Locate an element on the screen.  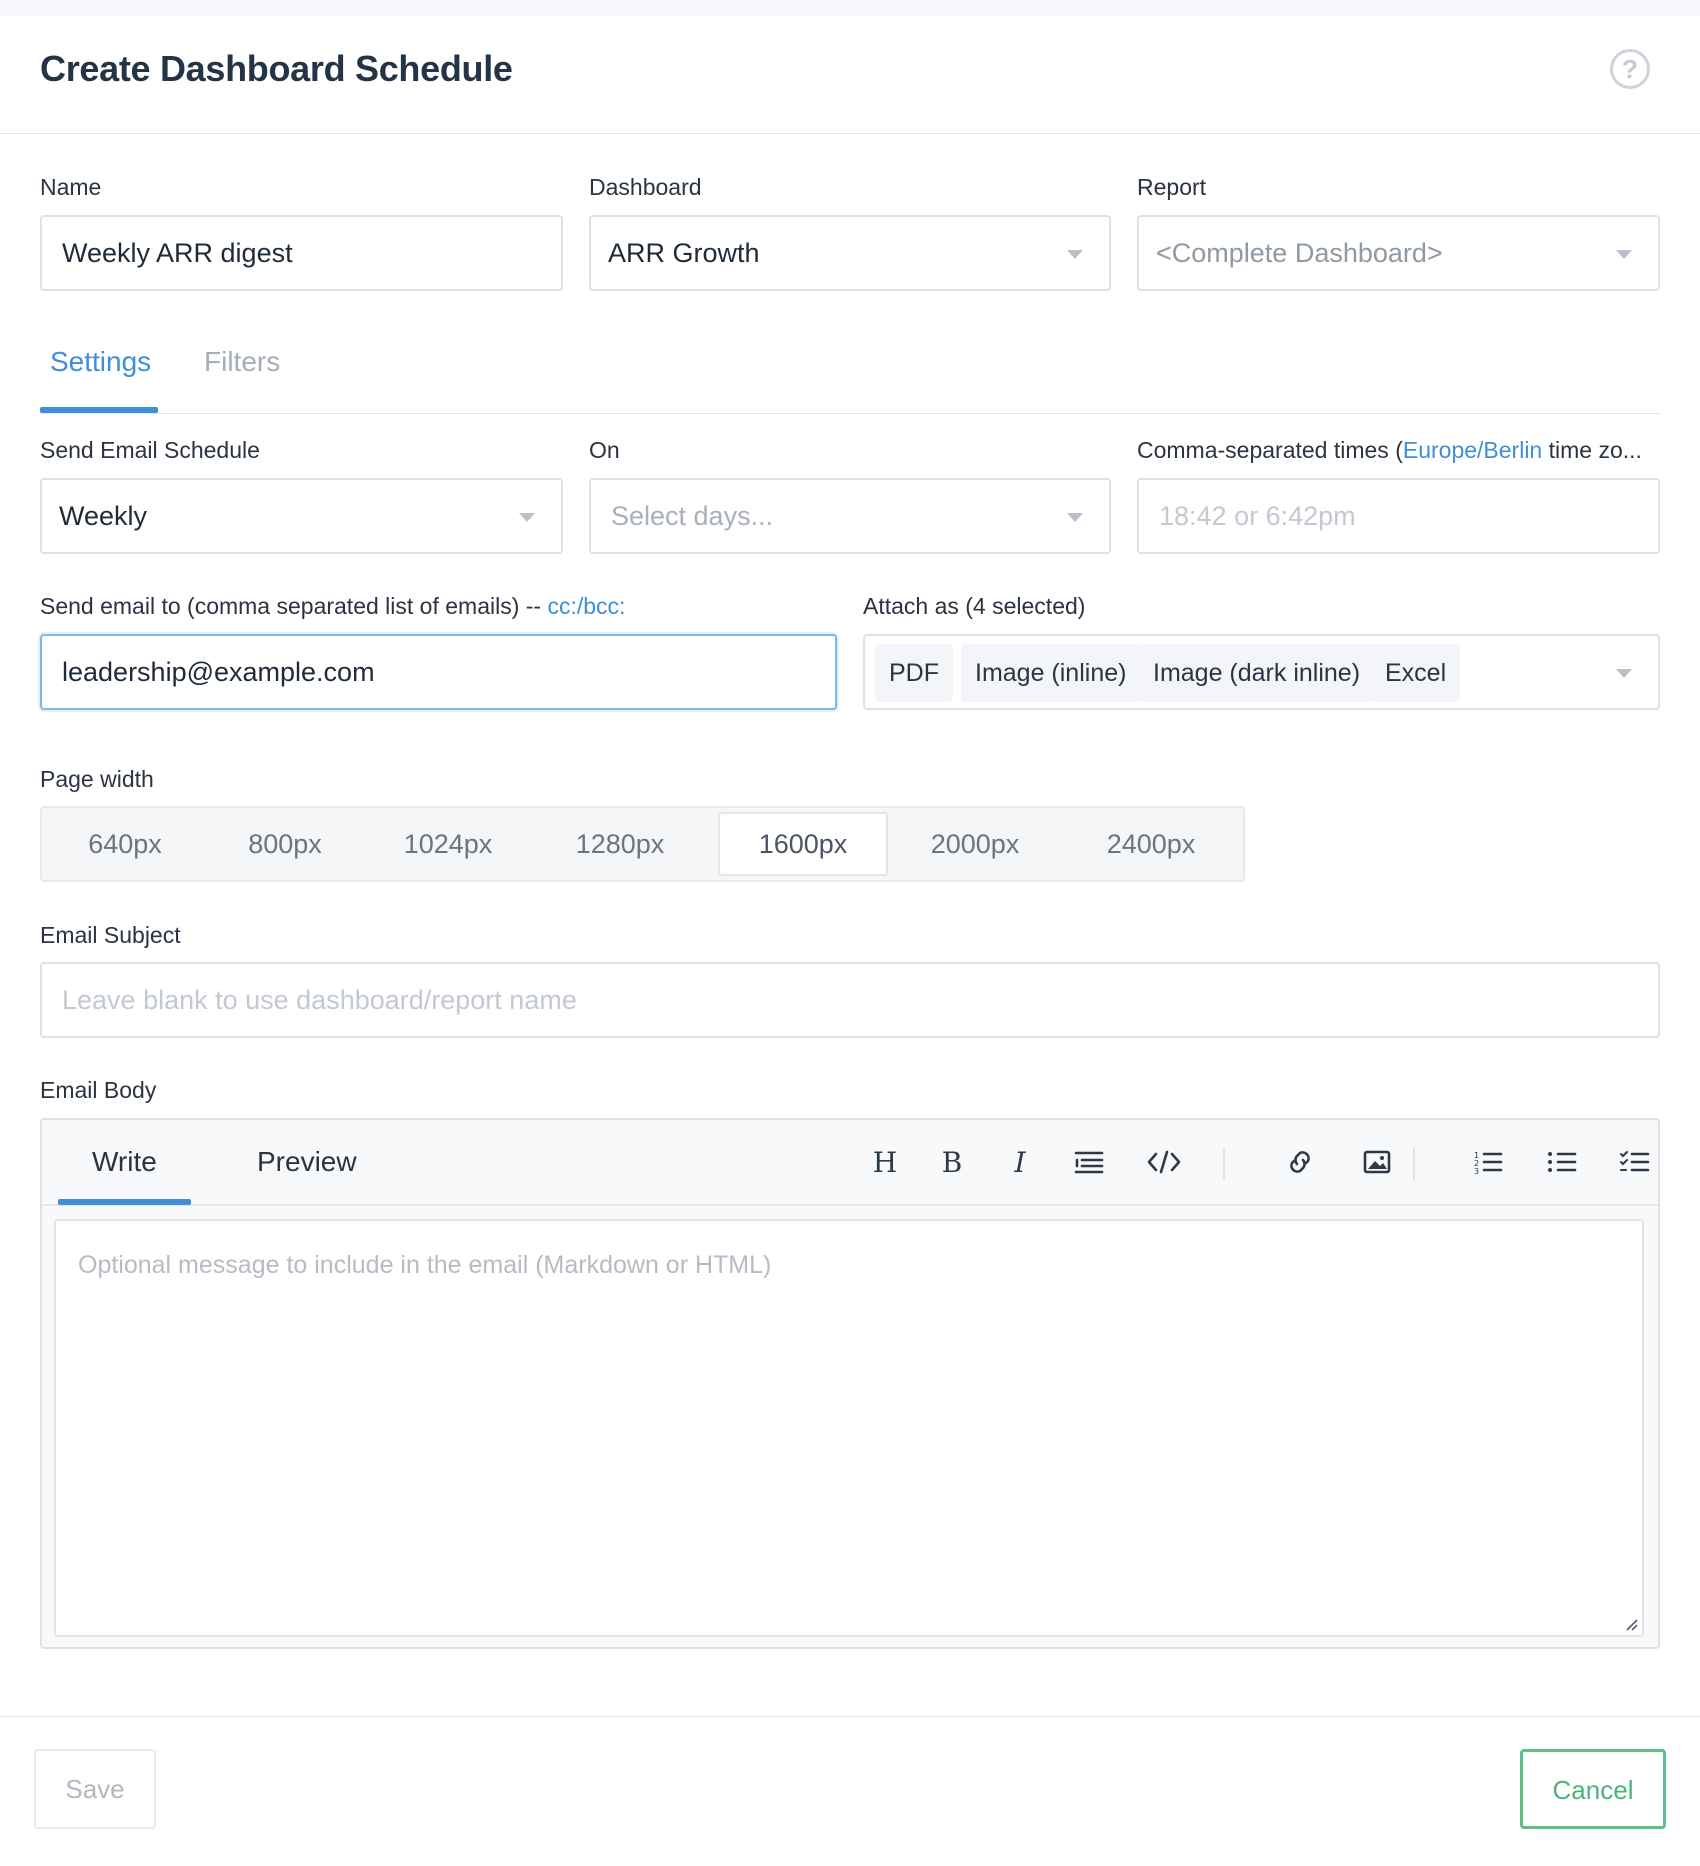
cc-bcc-link: cc:/bcc: is located at coordinates (586, 606).